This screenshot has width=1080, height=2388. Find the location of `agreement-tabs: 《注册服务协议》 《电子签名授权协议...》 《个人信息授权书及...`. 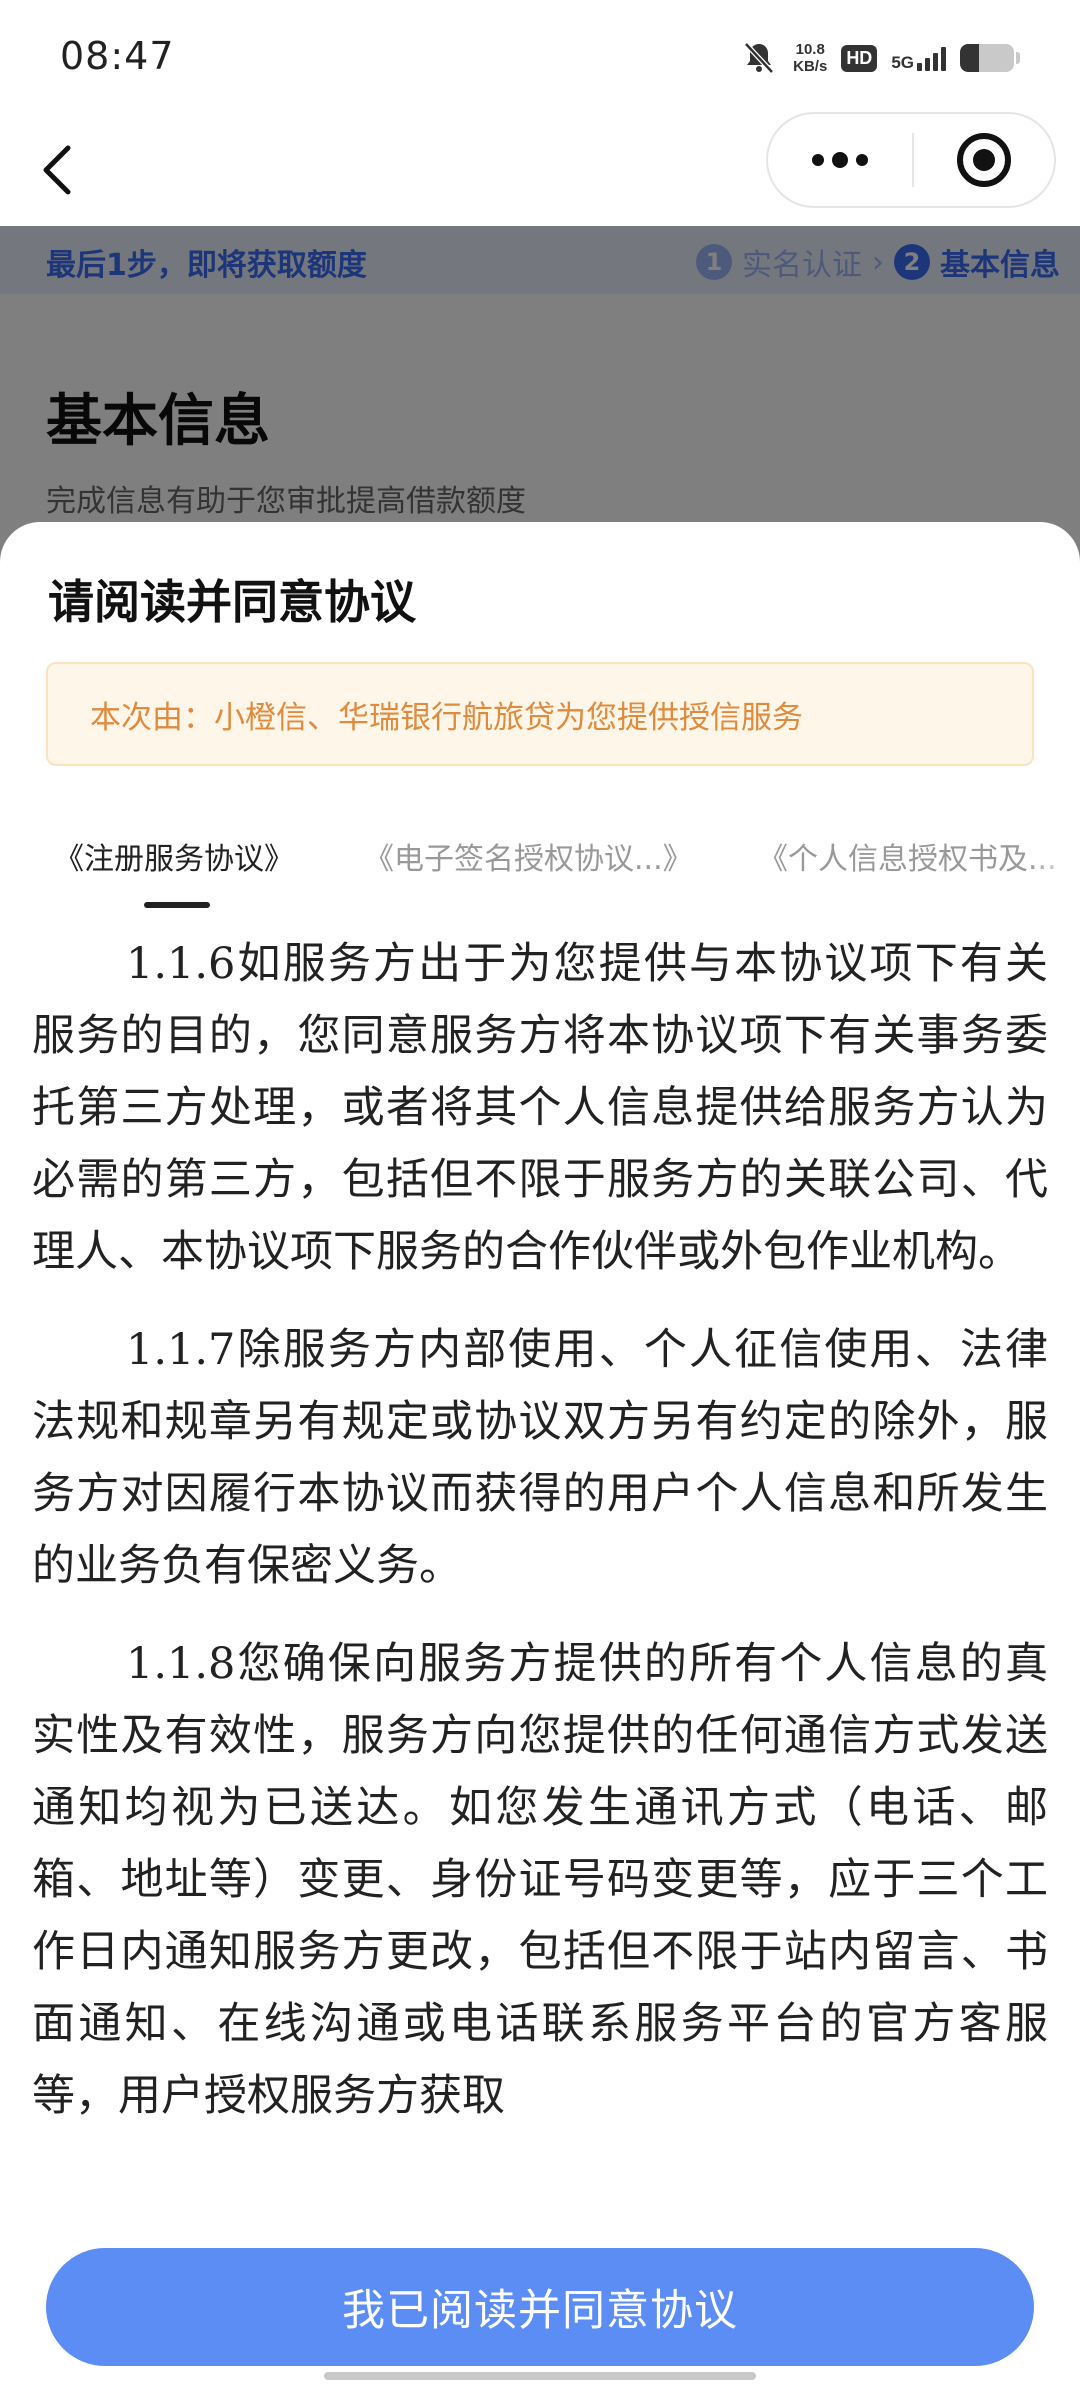

agreement-tabs: 《注册服务协议》 《电子签名授权协议...》 《个人信息授权书及... is located at coordinates (540, 857).